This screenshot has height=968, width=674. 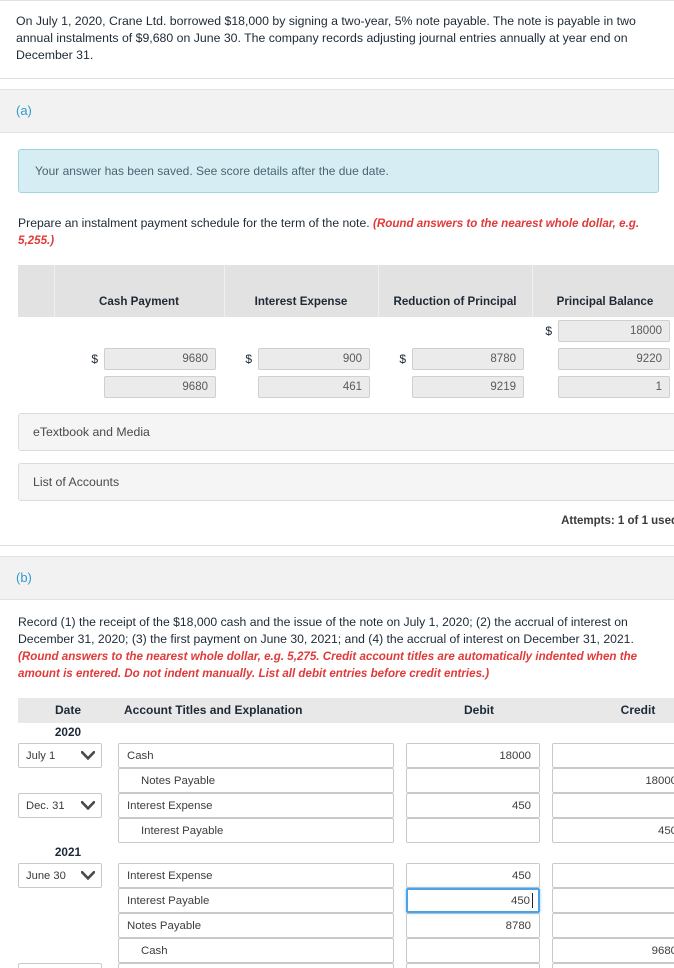 I want to click on journal-date-cell: July 1, so click(x=68, y=755).